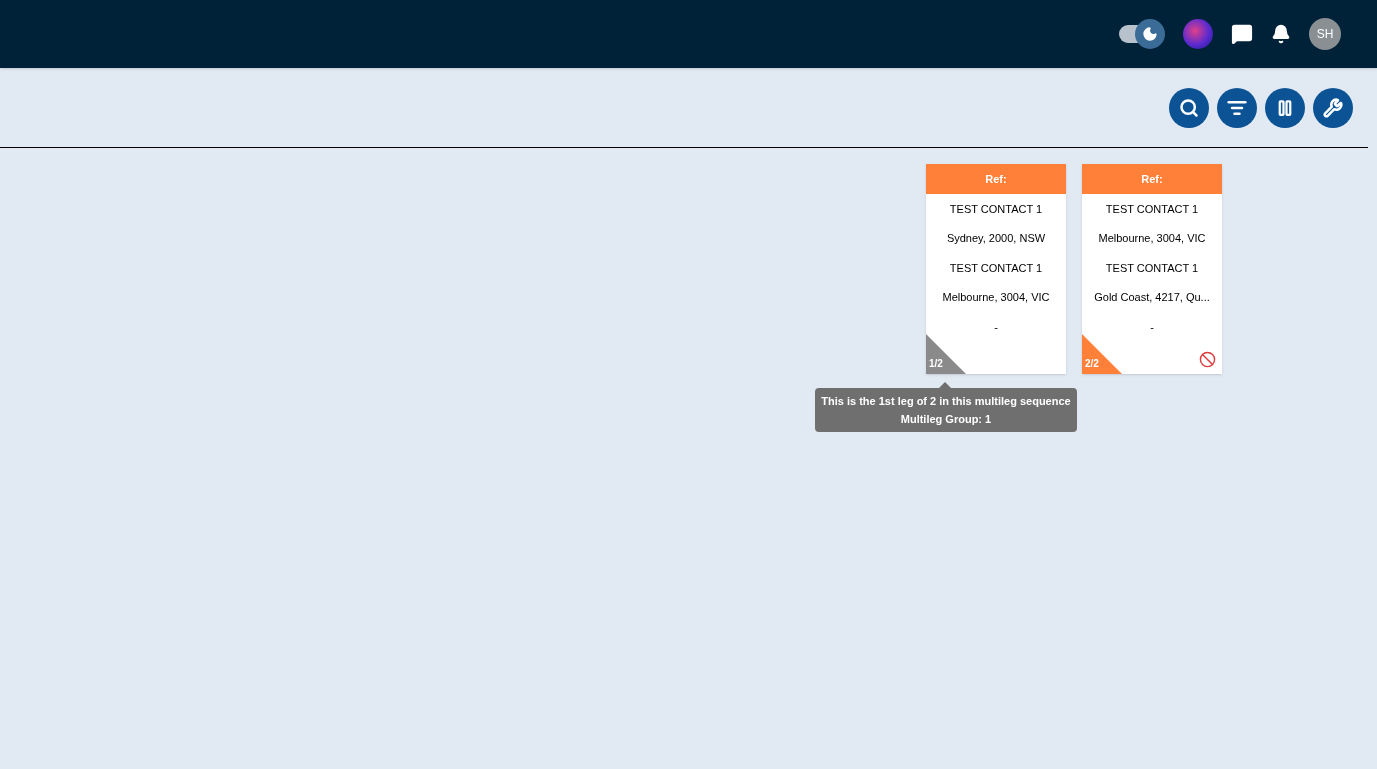 The image size is (1377, 769). What do you see at coordinates (936, 364) in the screenshot?
I see `leg-number: 1/2` at bounding box center [936, 364].